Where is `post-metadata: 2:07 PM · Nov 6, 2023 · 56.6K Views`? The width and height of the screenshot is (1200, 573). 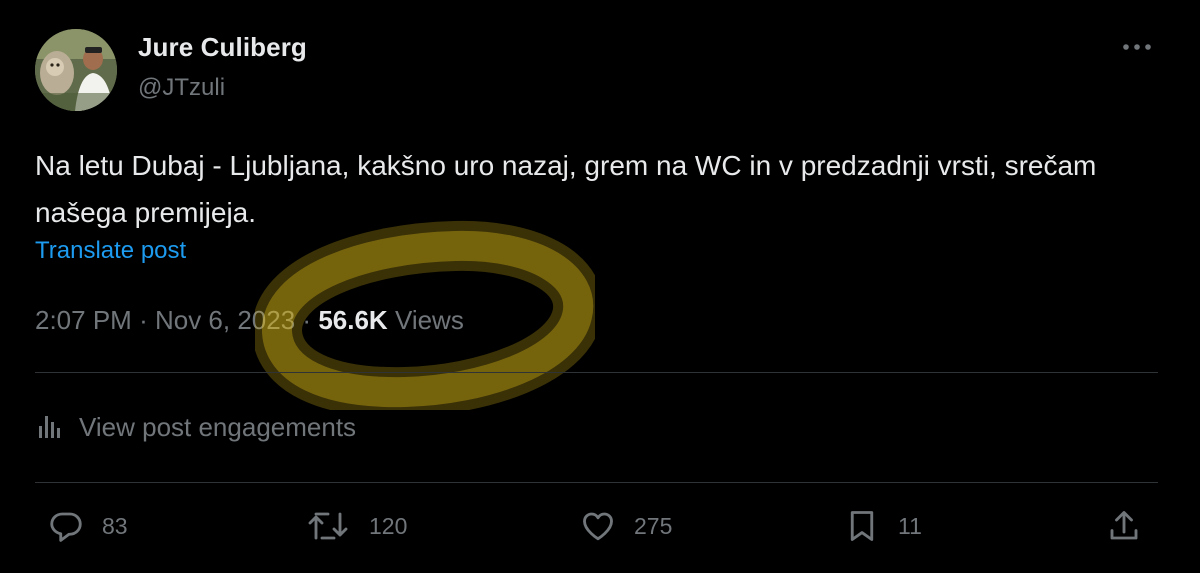 post-metadata: 2:07 PM · Nov 6, 2023 · 56.6K Views is located at coordinates (249, 320).